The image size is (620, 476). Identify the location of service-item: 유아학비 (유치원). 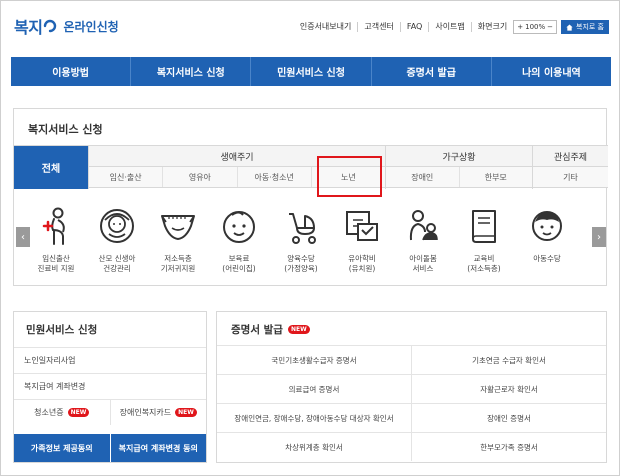
(362, 240).